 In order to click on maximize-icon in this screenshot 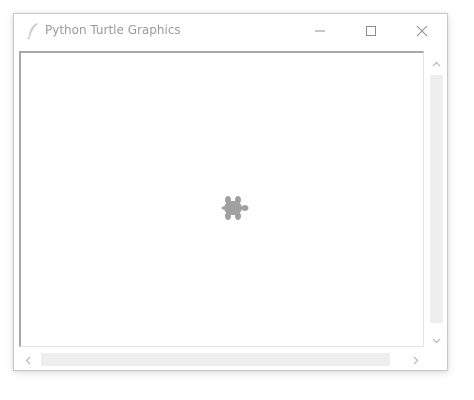, I will do `click(371, 31)`.